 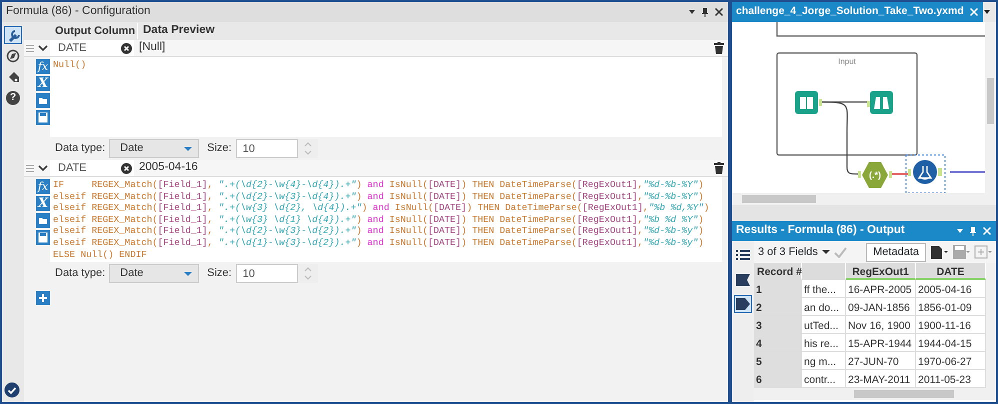 What do you see at coordinates (78, 12) in the screenshot?
I see `panel-title: Formula (86) - Configuration` at bounding box center [78, 12].